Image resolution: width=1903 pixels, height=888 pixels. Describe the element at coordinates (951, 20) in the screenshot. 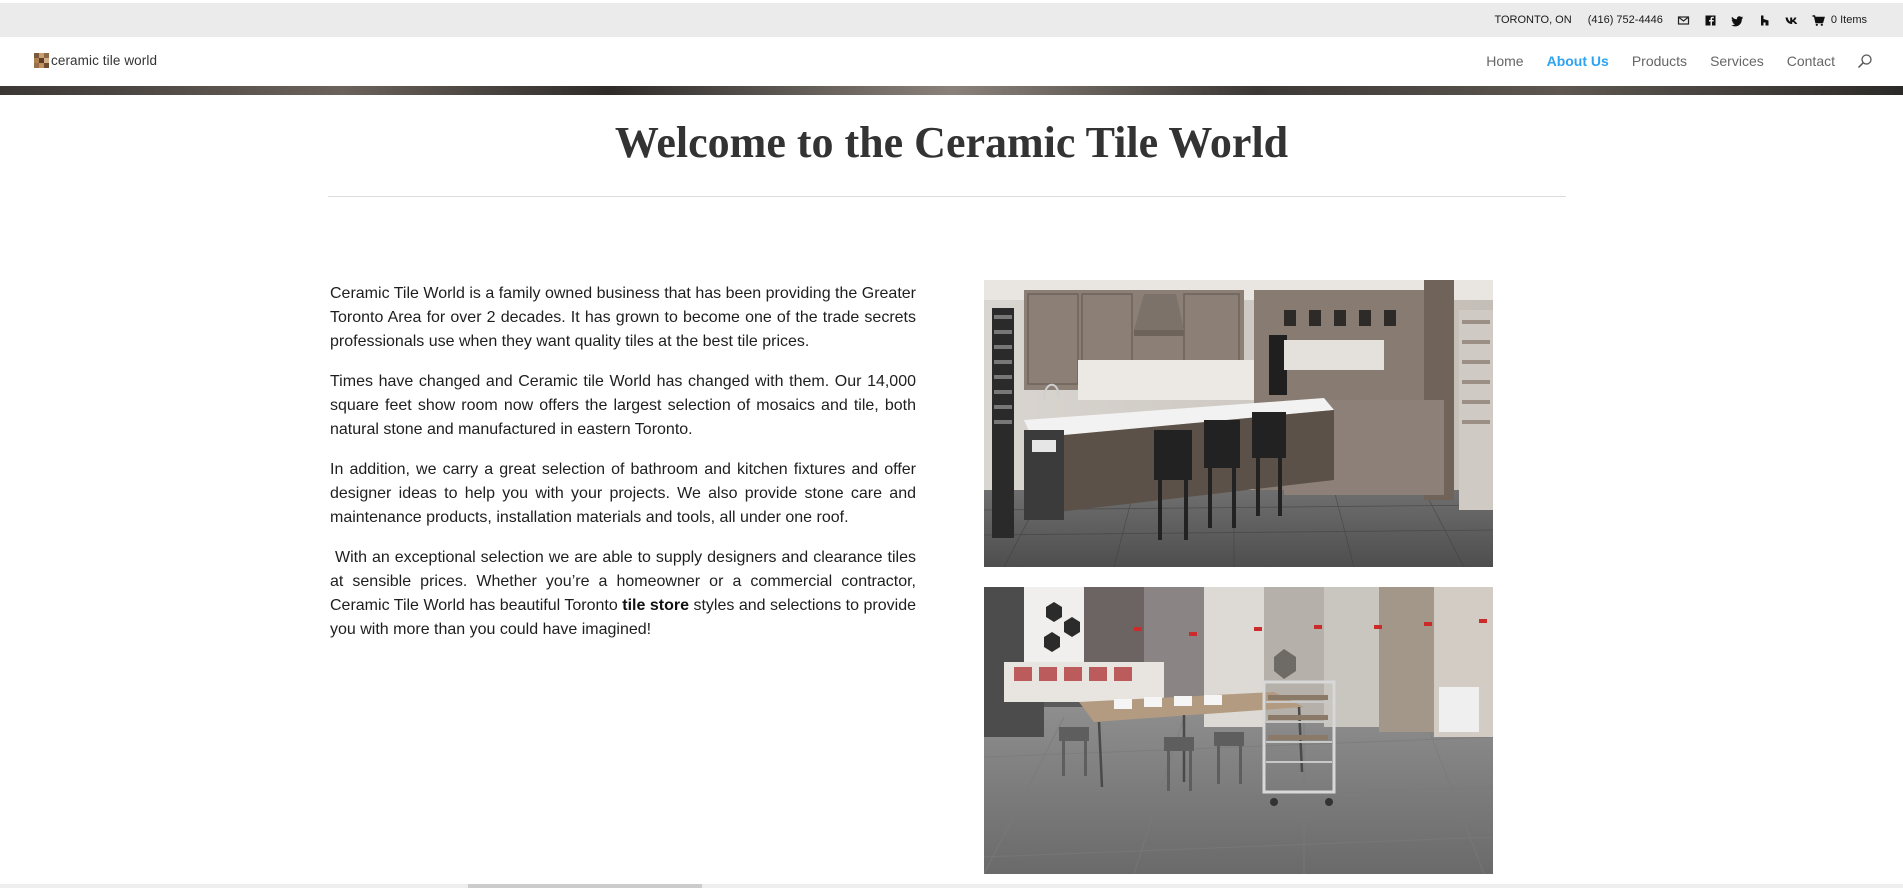

I see `top-bar: TORONTO, ON (416) 752-4446 0 Items` at that location.